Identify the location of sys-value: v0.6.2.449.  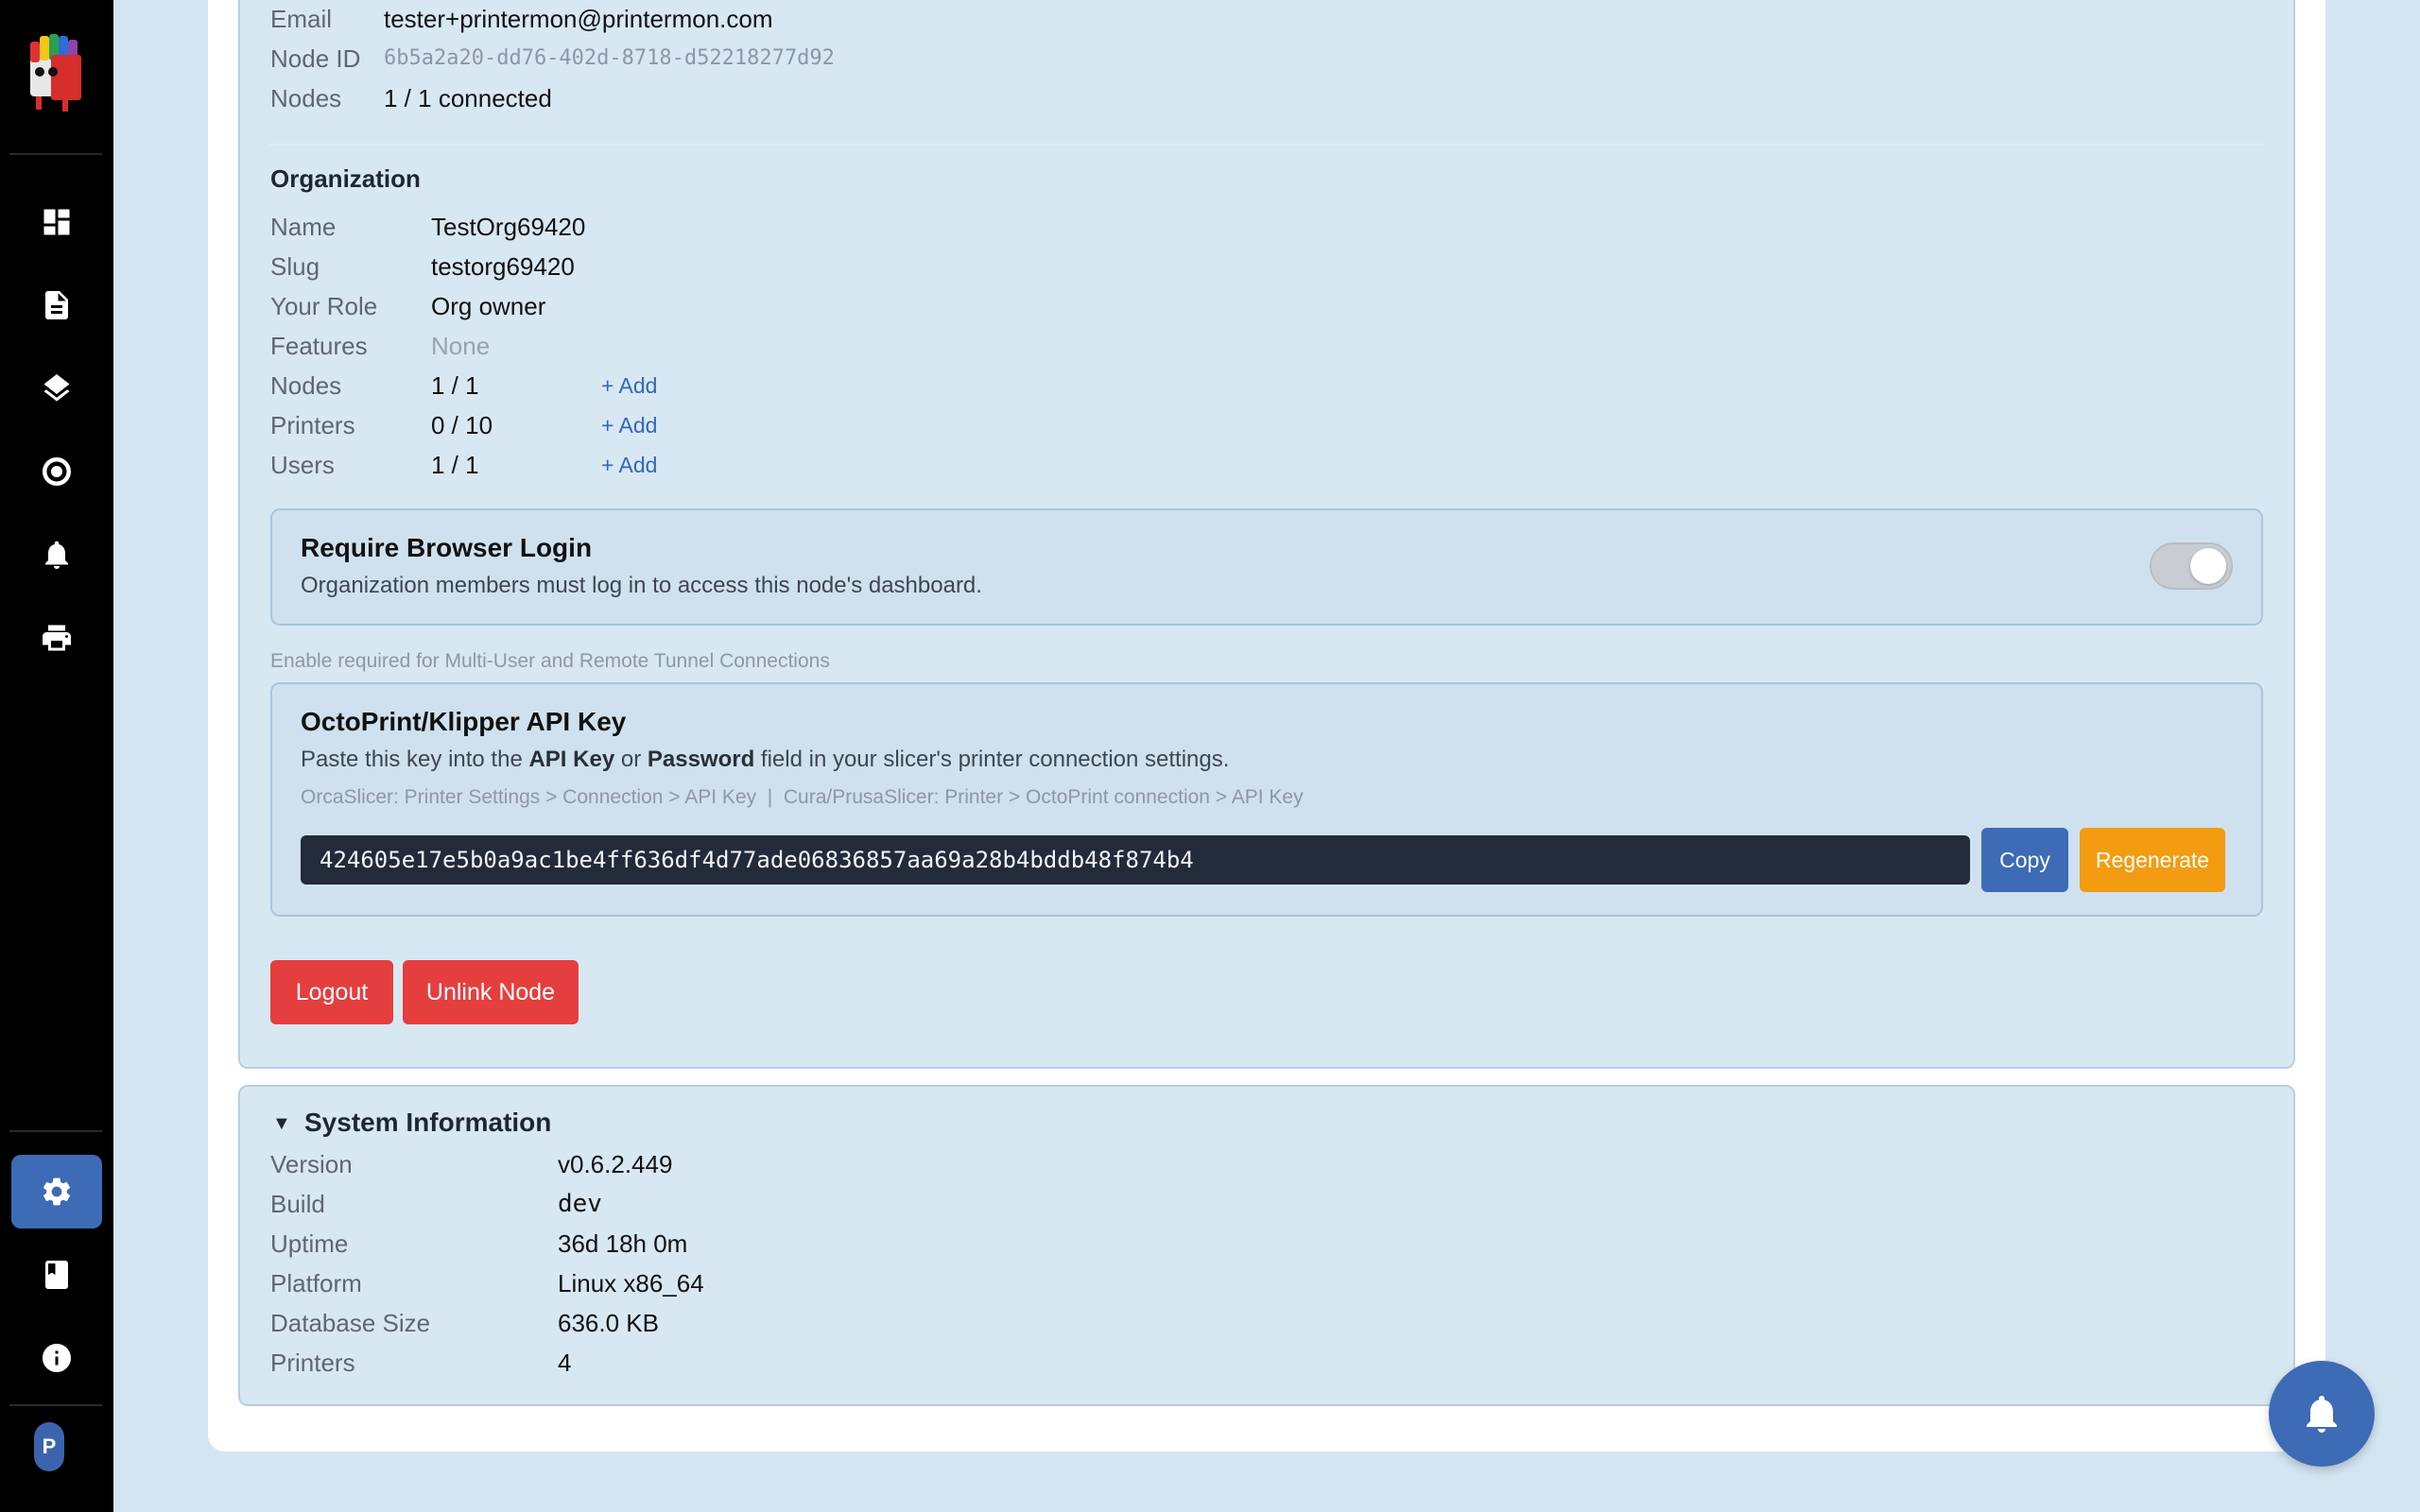
(615, 1164).